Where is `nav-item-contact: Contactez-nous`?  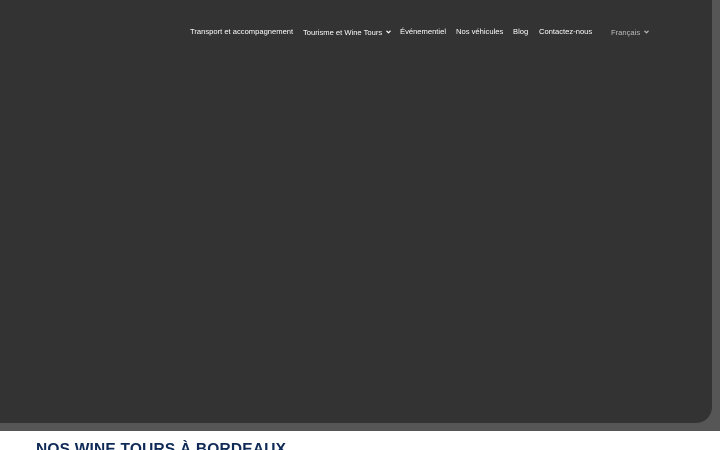 nav-item-contact: Contactez-nous is located at coordinates (565, 32).